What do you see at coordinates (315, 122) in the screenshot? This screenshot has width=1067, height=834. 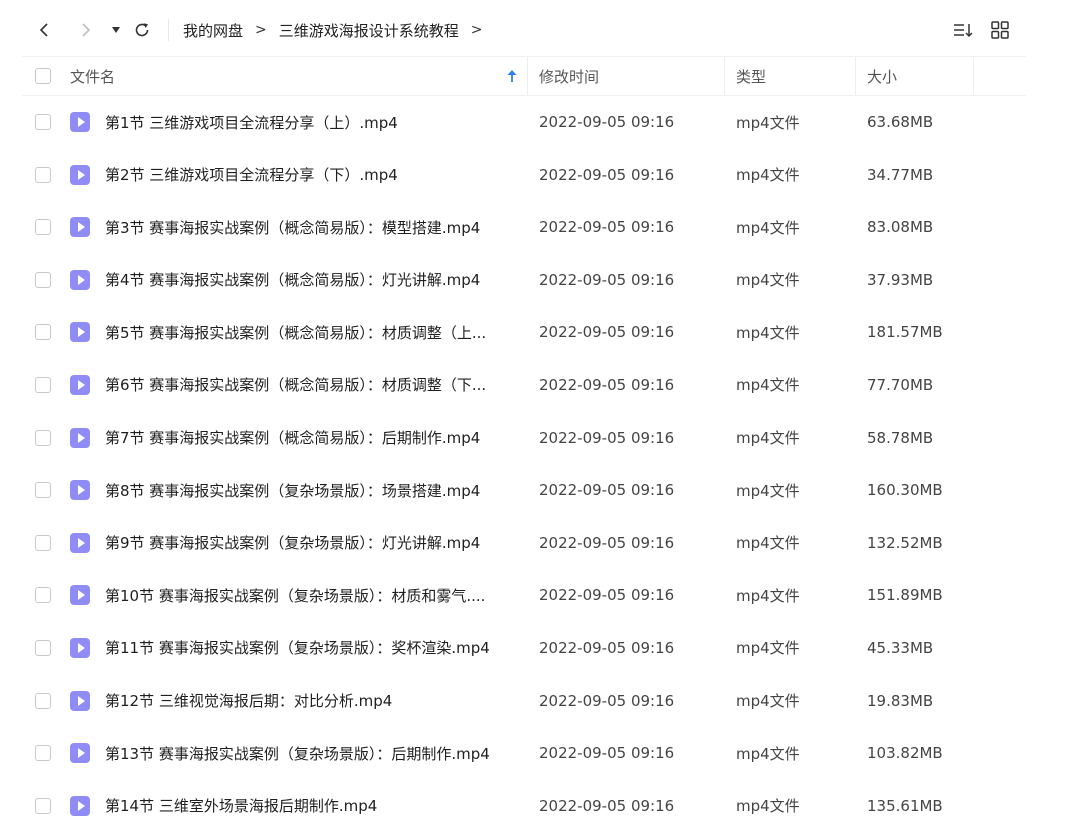 I see `file-name: 第1节 三维游戏项目全流程分享（上）.mp4` at bounding box center [315, 122].